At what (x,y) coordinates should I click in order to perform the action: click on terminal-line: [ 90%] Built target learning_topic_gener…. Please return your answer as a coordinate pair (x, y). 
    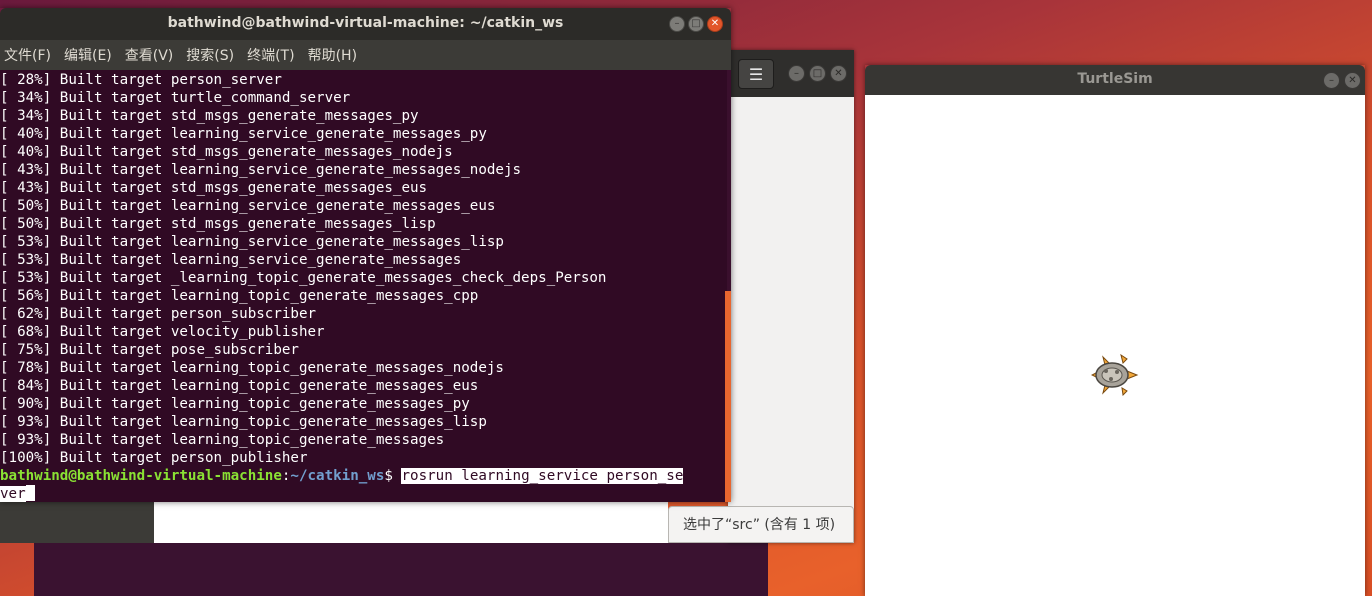
    Looking at the image, I should click on (235, 404).